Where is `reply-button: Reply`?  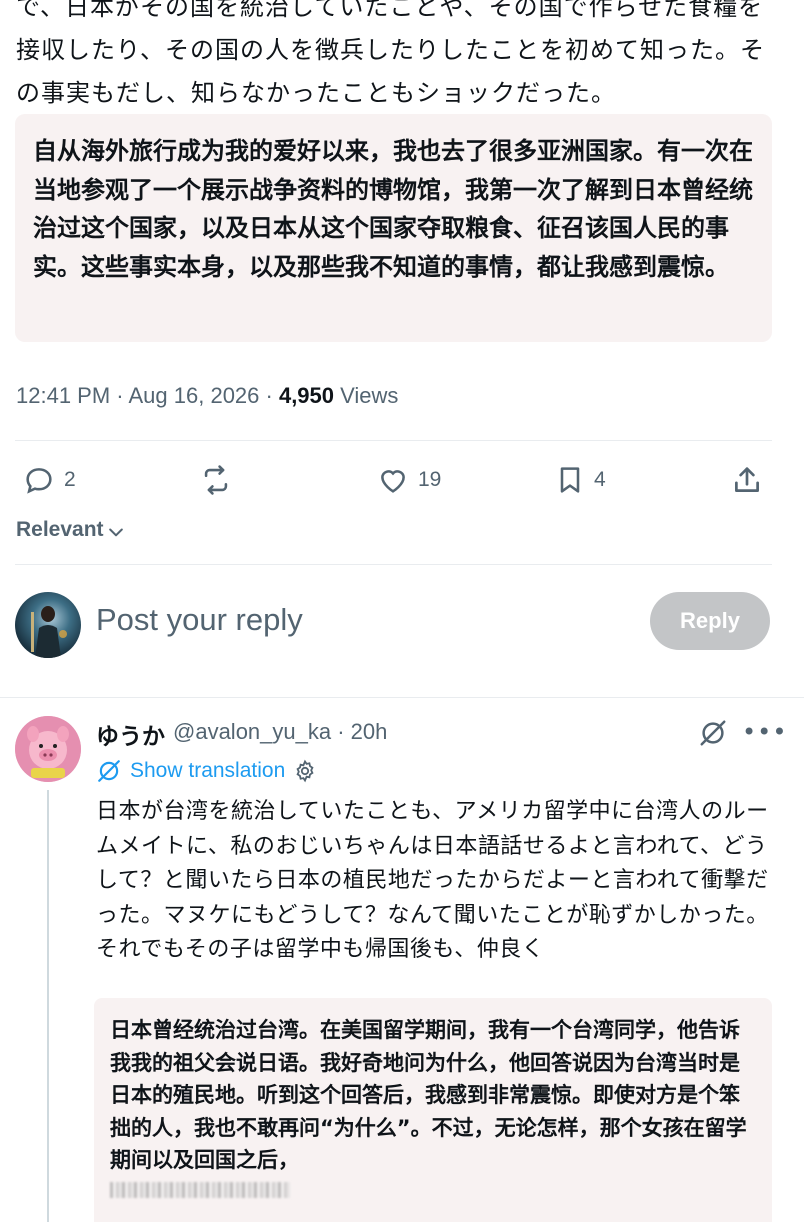 reply-button: Reply is located at coordinates (710, 621).